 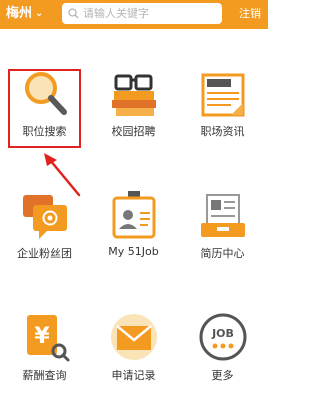 I want to click on resume-icon, so click(x=223, y=215).